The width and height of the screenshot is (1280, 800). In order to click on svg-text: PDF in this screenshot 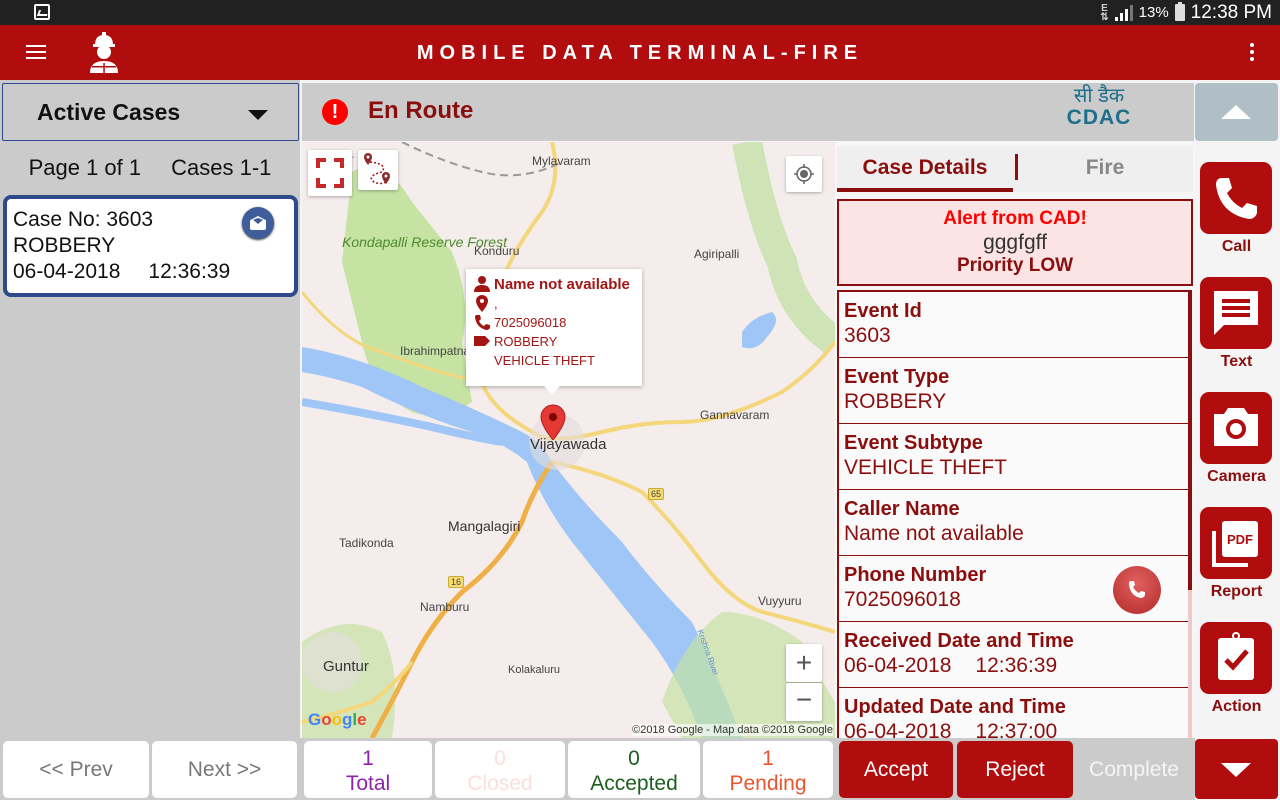, I will do `click(1240, 539)`.